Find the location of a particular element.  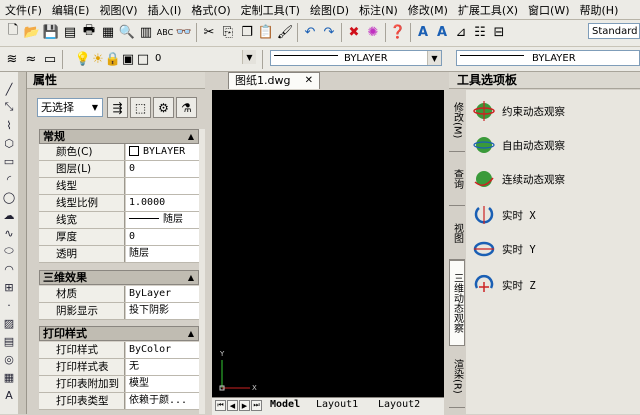

toggle-pickadd-button: ⇶ is located at coordinates (117, 107).